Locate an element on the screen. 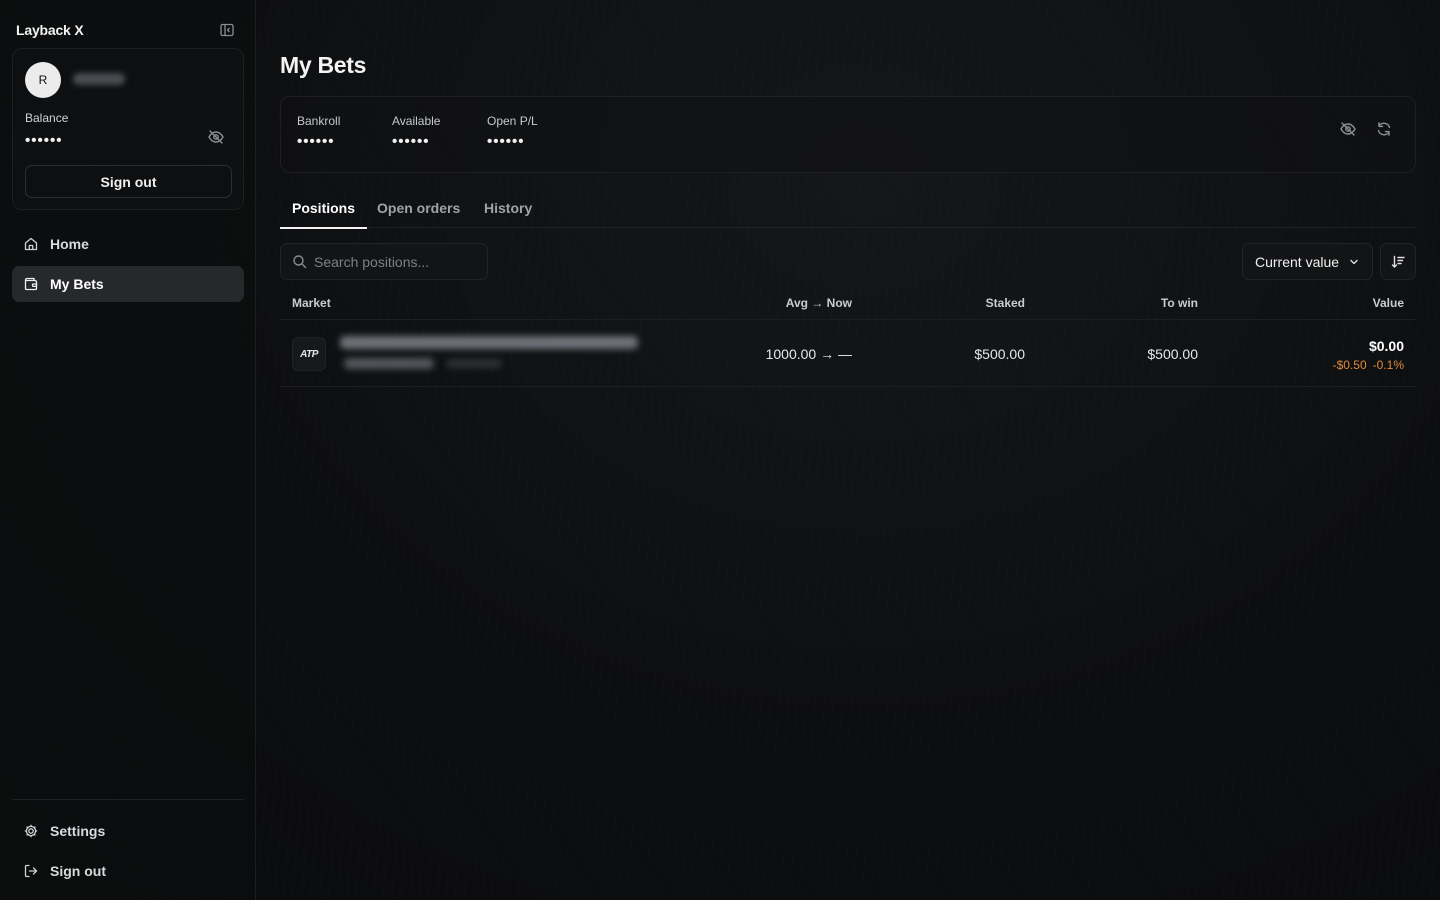  sort-descending-icon is located at coordinates (1398, 262).